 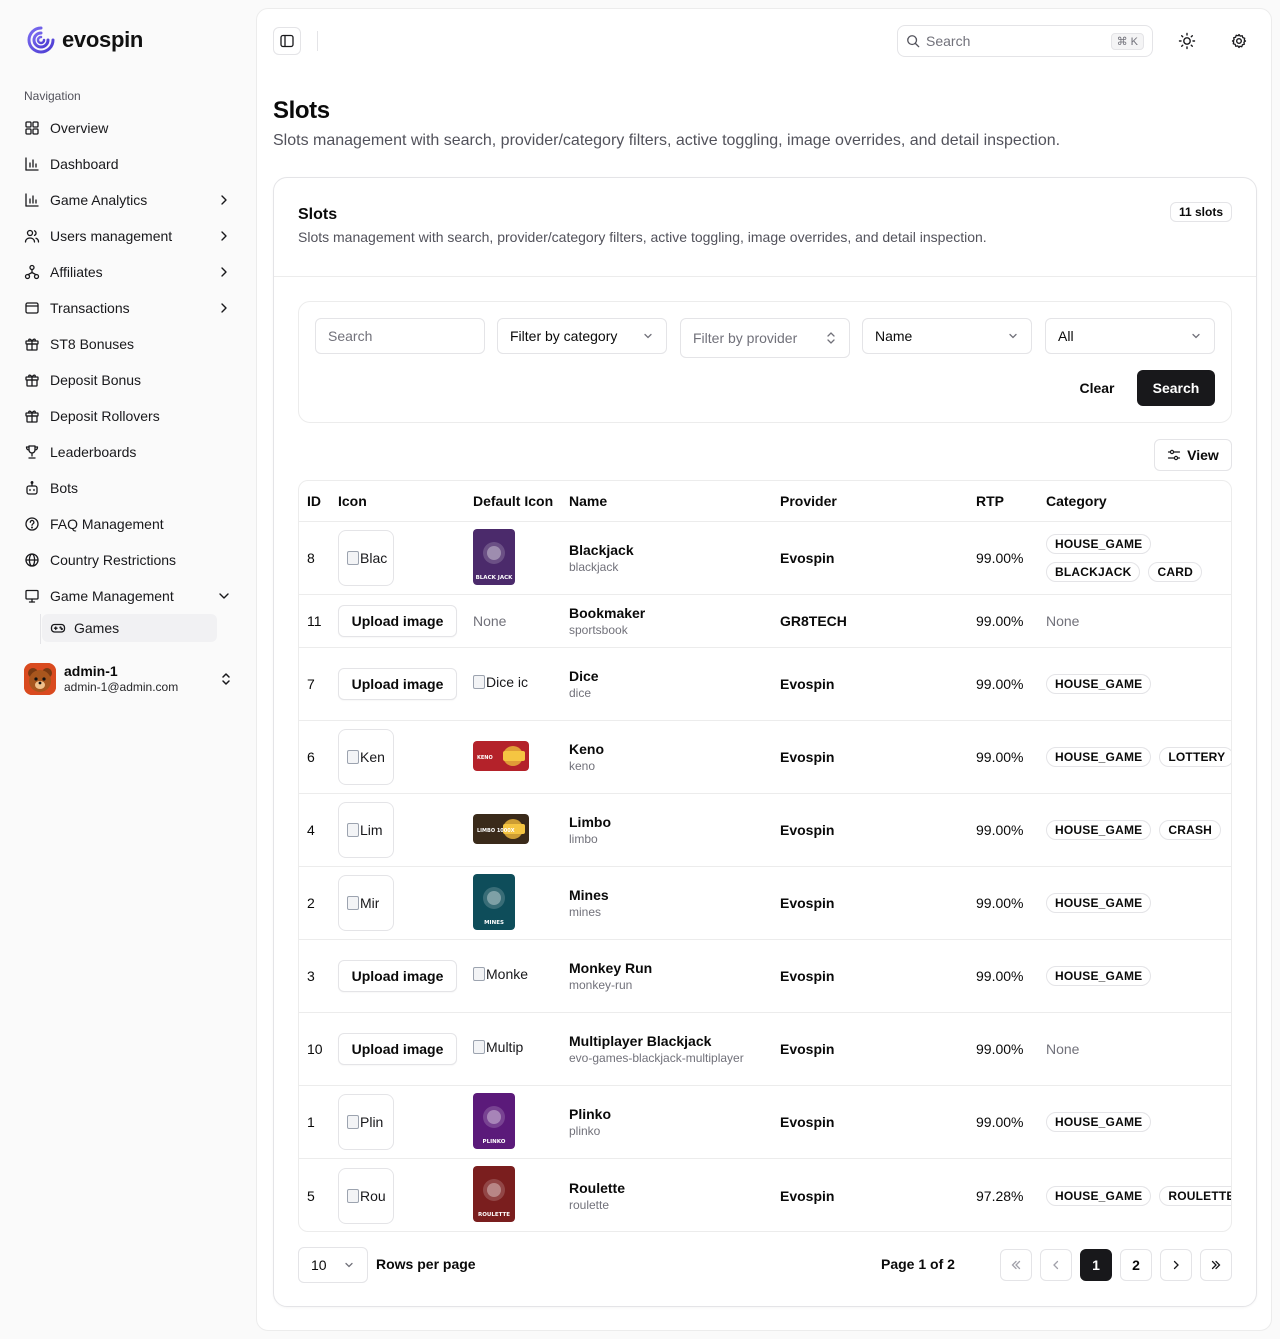 I want to click on sidebar-item-st8-bonuses: ST8 Bonuses, so click(x=128, y=344).